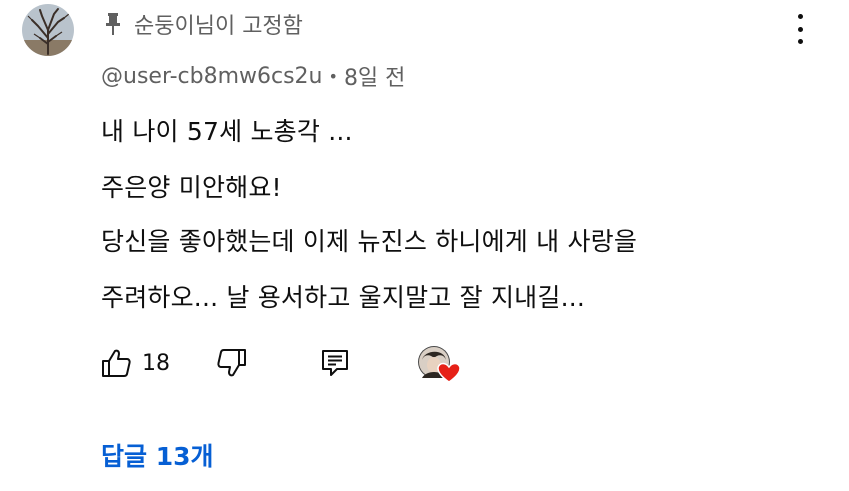 The image size is (849, 491). I want to click on thumbs-down-icon, so click(231, 363).